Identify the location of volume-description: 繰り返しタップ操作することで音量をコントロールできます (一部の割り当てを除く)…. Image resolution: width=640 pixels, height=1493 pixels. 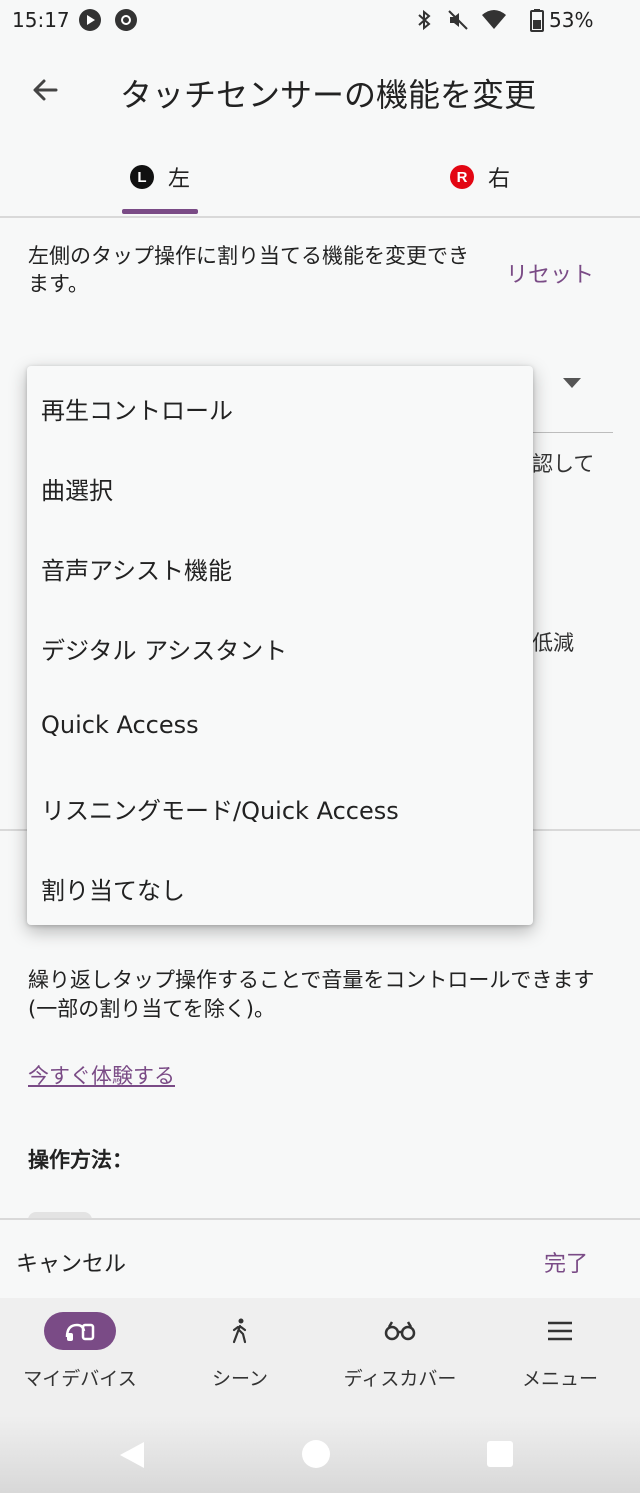
(311, 994).